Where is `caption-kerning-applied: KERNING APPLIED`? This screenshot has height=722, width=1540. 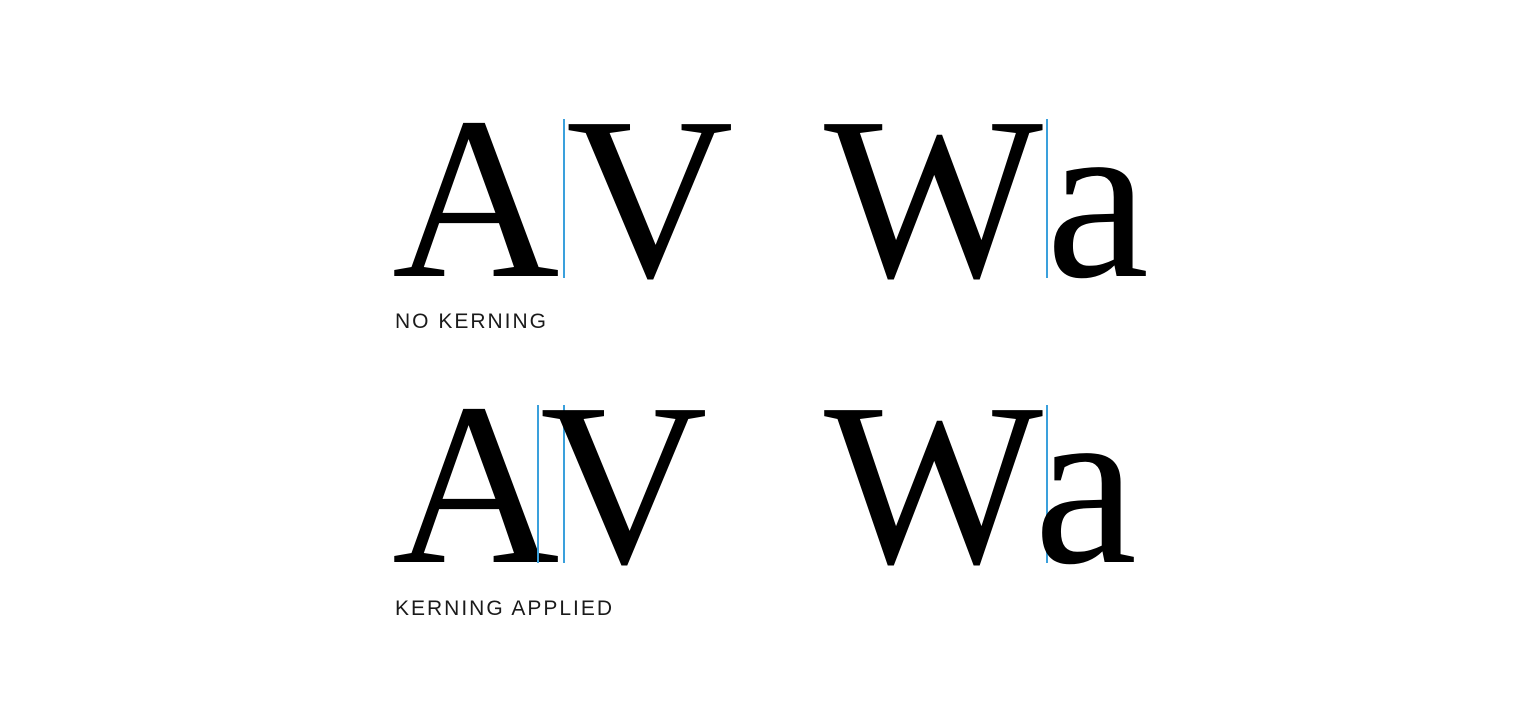 caption-kerning-applied: KERNING APPLIED is located at coordinates (505, 608).